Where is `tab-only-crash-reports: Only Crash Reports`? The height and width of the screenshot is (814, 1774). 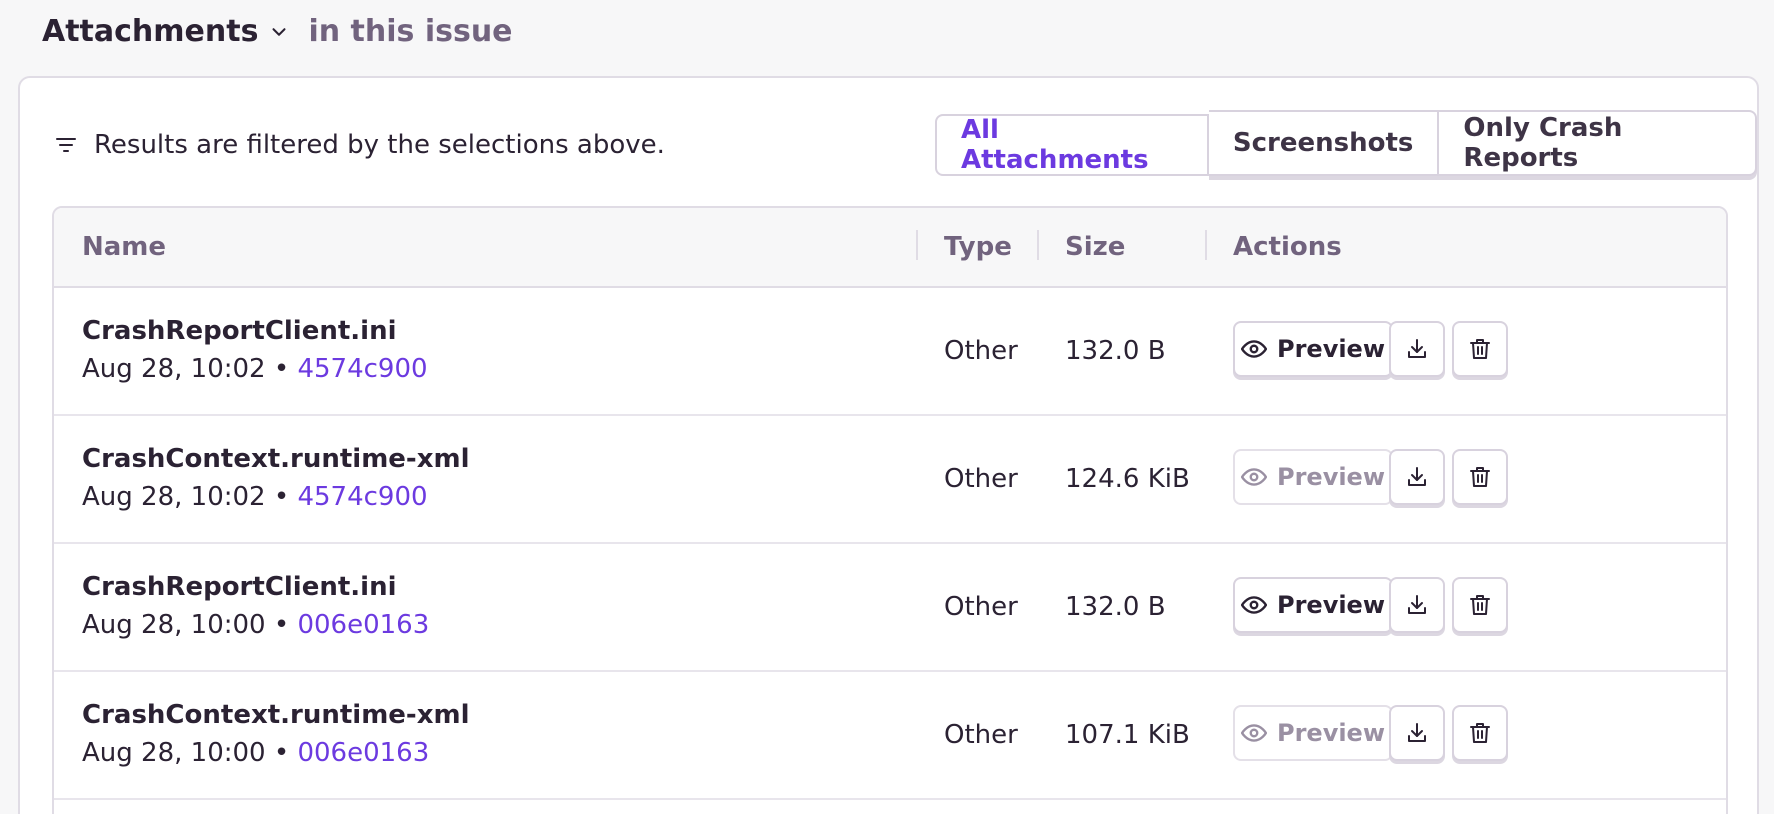 tab-only-crash-reports: Only Crash Reports is located at coordinates (1598, 143).